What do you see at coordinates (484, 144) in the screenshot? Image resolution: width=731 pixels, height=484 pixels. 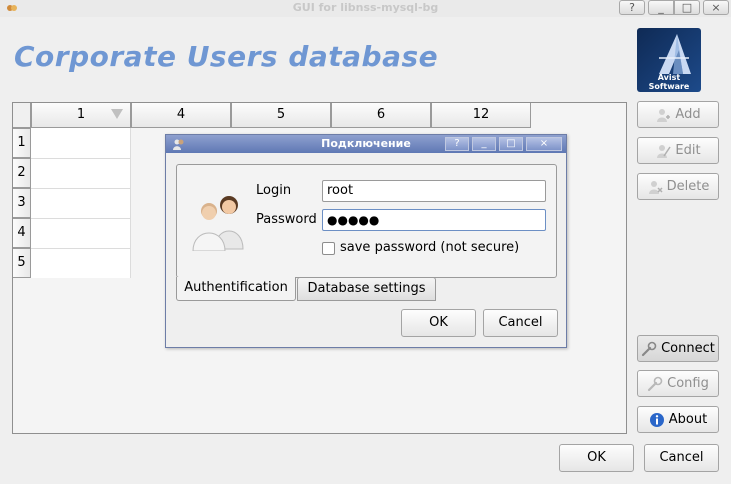 I see `dialog-minimize-button: _` at bounding box center [484, 144].